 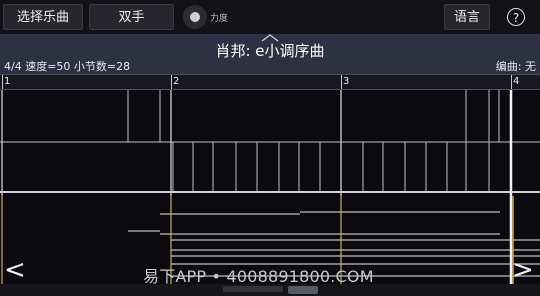 I want to click on measure-ruler: 1 2 3 4, so click(x=270, y=82).